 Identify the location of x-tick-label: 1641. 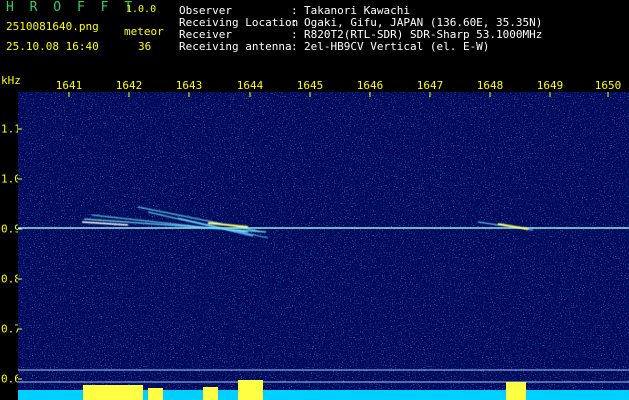
(69, 85).